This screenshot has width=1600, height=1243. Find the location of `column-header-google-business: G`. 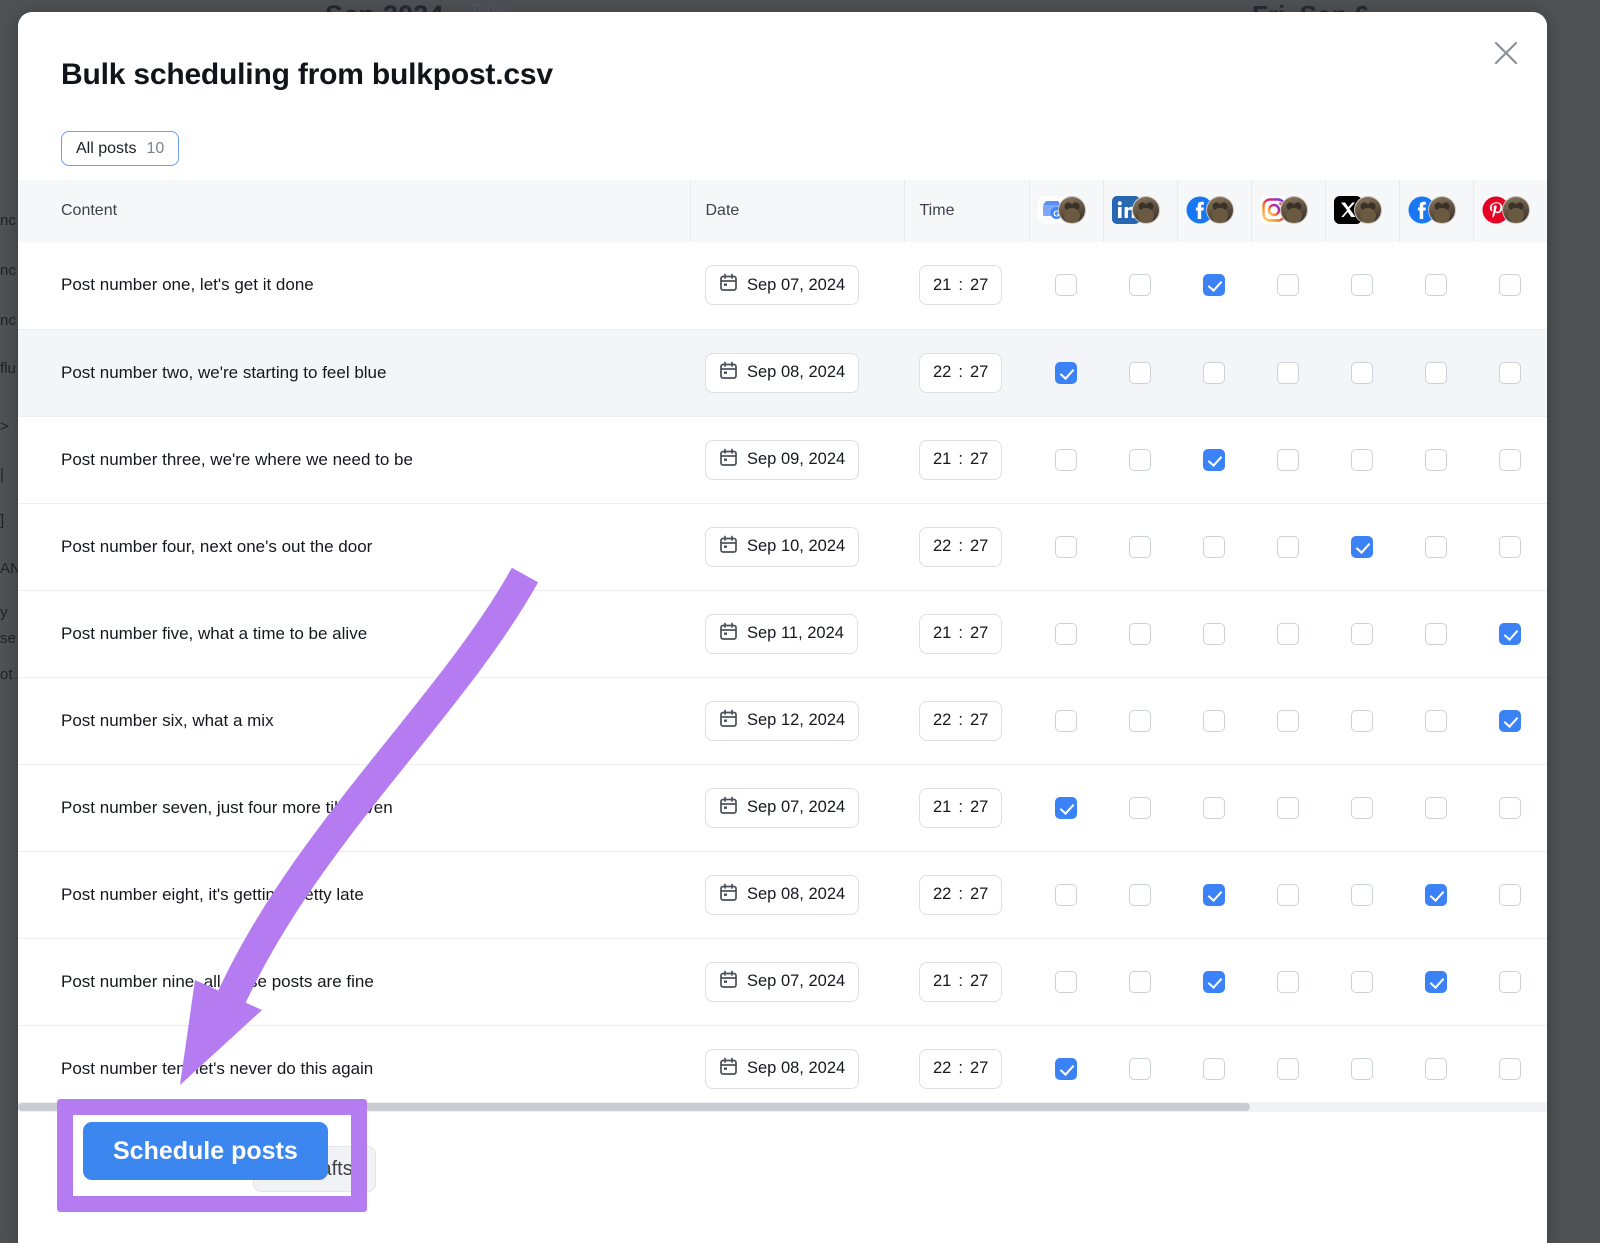

column-header-google-business: G is located at coordinates (1065, 211).